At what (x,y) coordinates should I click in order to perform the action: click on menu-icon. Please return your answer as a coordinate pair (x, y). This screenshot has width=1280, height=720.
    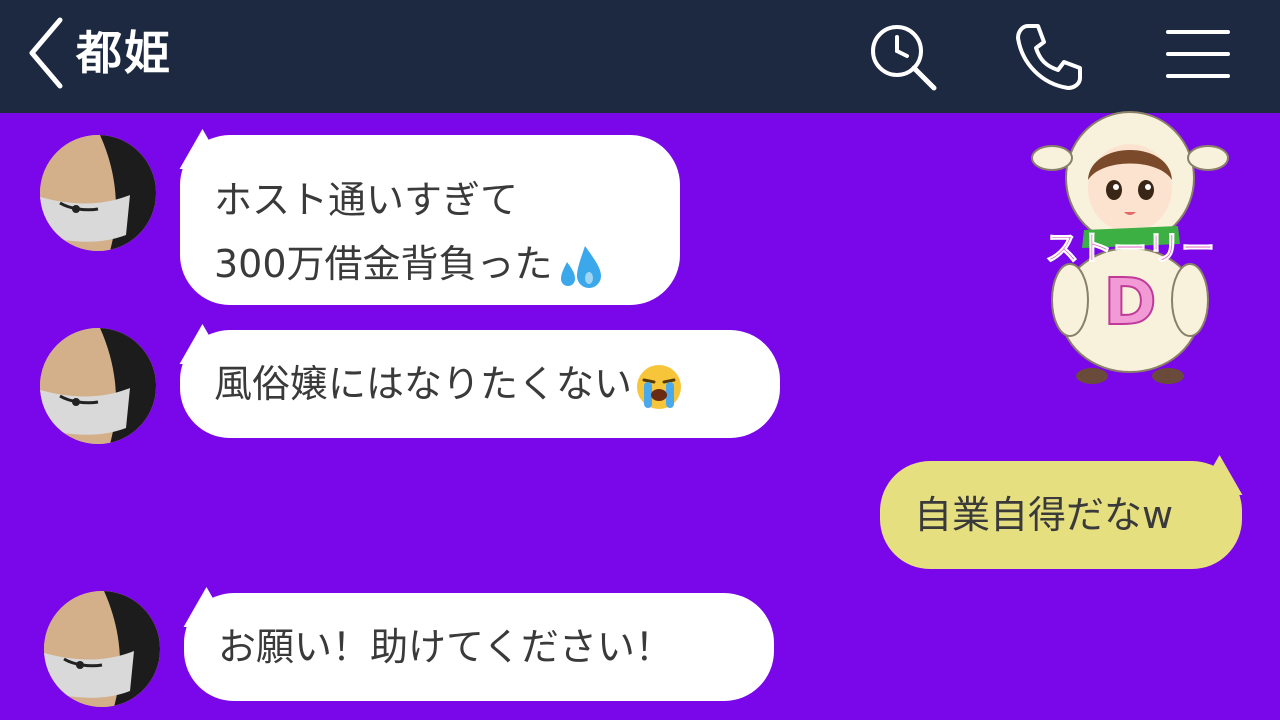
    Looking at the image, I should click on (1198, 56).